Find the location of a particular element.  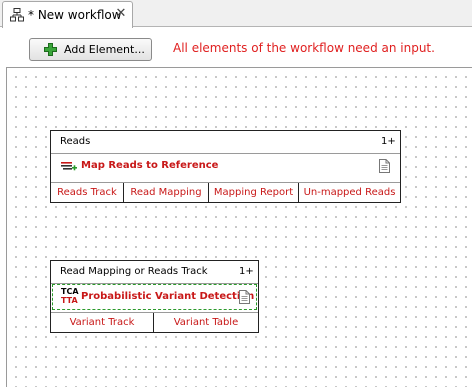

tool-row: Map Reads to Reference is located at coordinates (225, 166).